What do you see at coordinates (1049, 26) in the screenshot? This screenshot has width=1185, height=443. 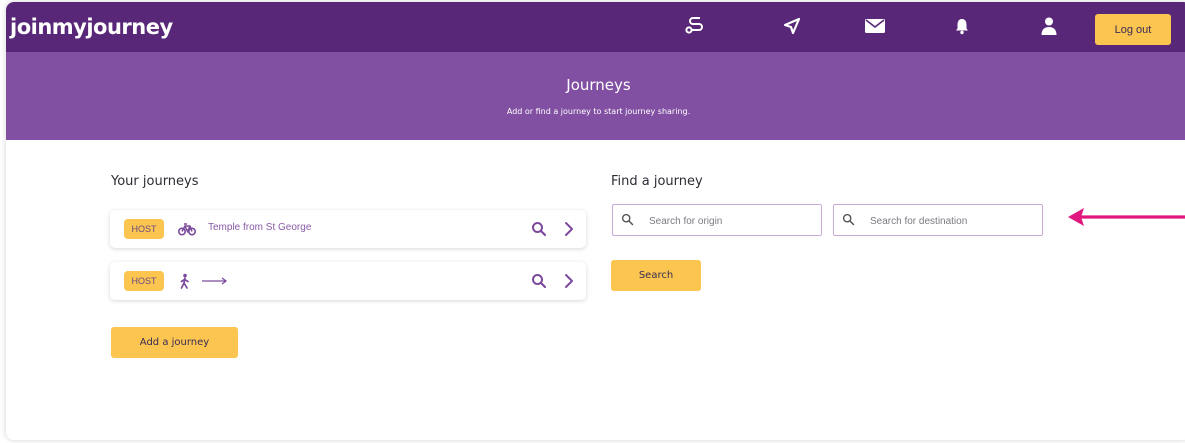 I see `user-icon` at bounding box center [1049, 26].